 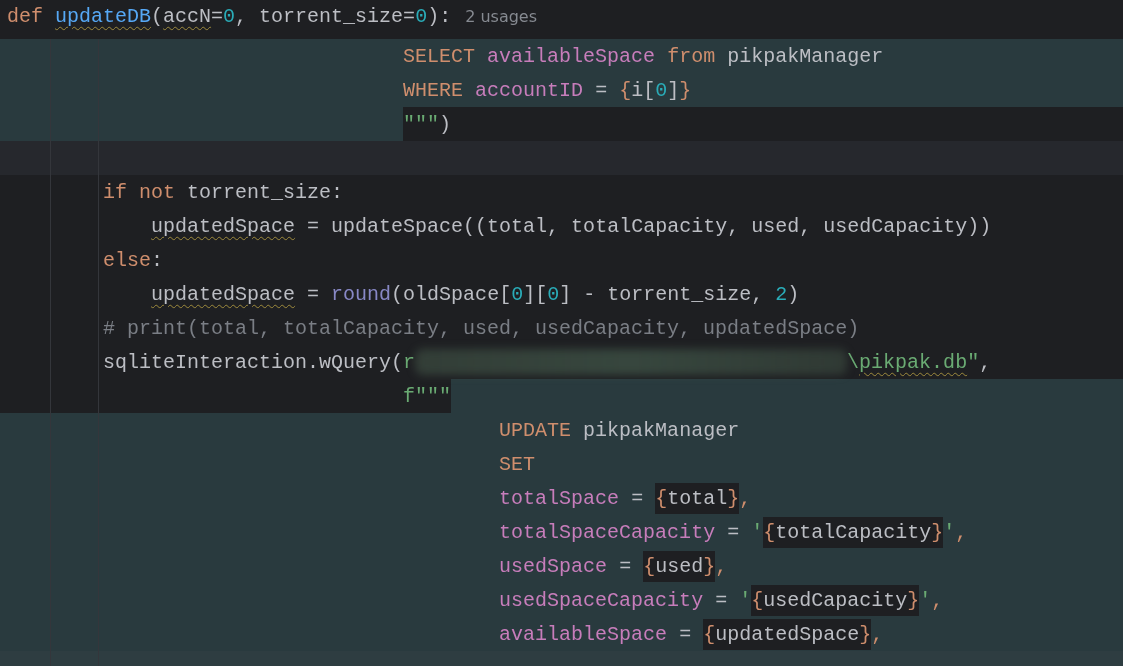 What do you see at coordinates (501, 16) in the screenshot?
I see `usage-hint: 2 usages` at bounding box center [501, 16].